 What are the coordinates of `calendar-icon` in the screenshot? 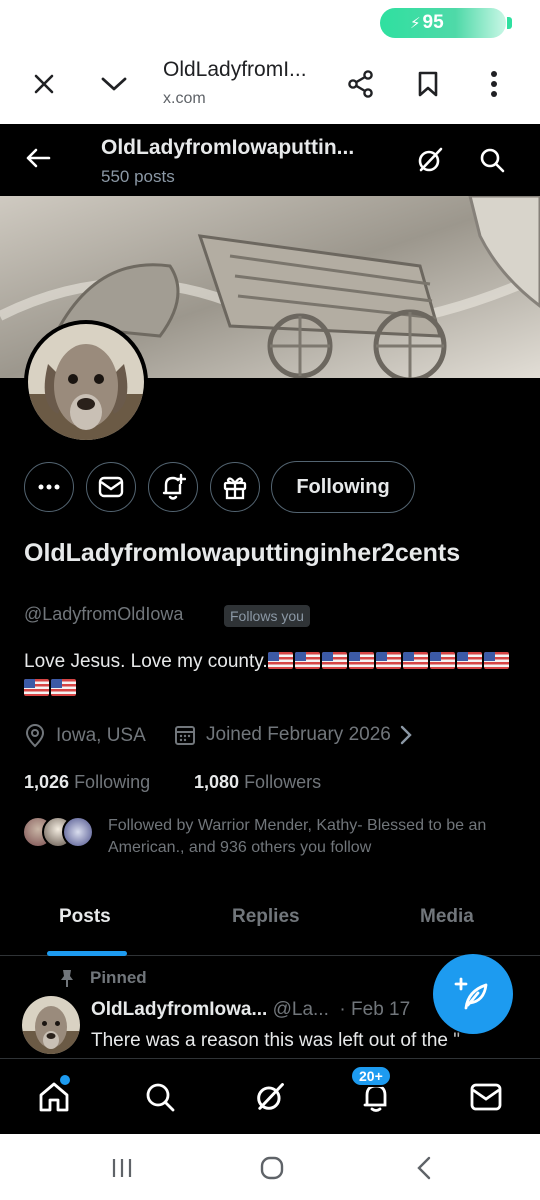 It's located at (185, 735).